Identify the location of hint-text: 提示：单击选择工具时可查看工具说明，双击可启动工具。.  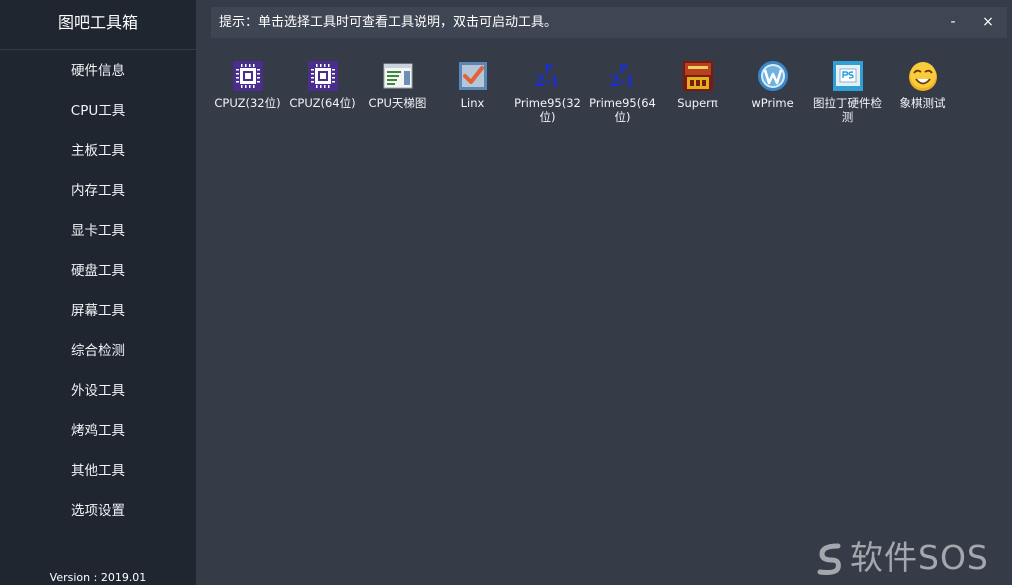
(388, 22).